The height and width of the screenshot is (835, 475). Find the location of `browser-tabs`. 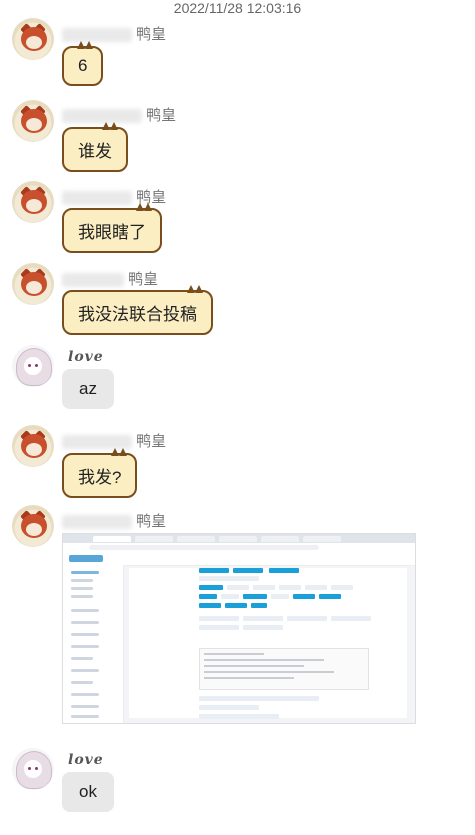

browser-tabs is located at coordinates (239, 538).